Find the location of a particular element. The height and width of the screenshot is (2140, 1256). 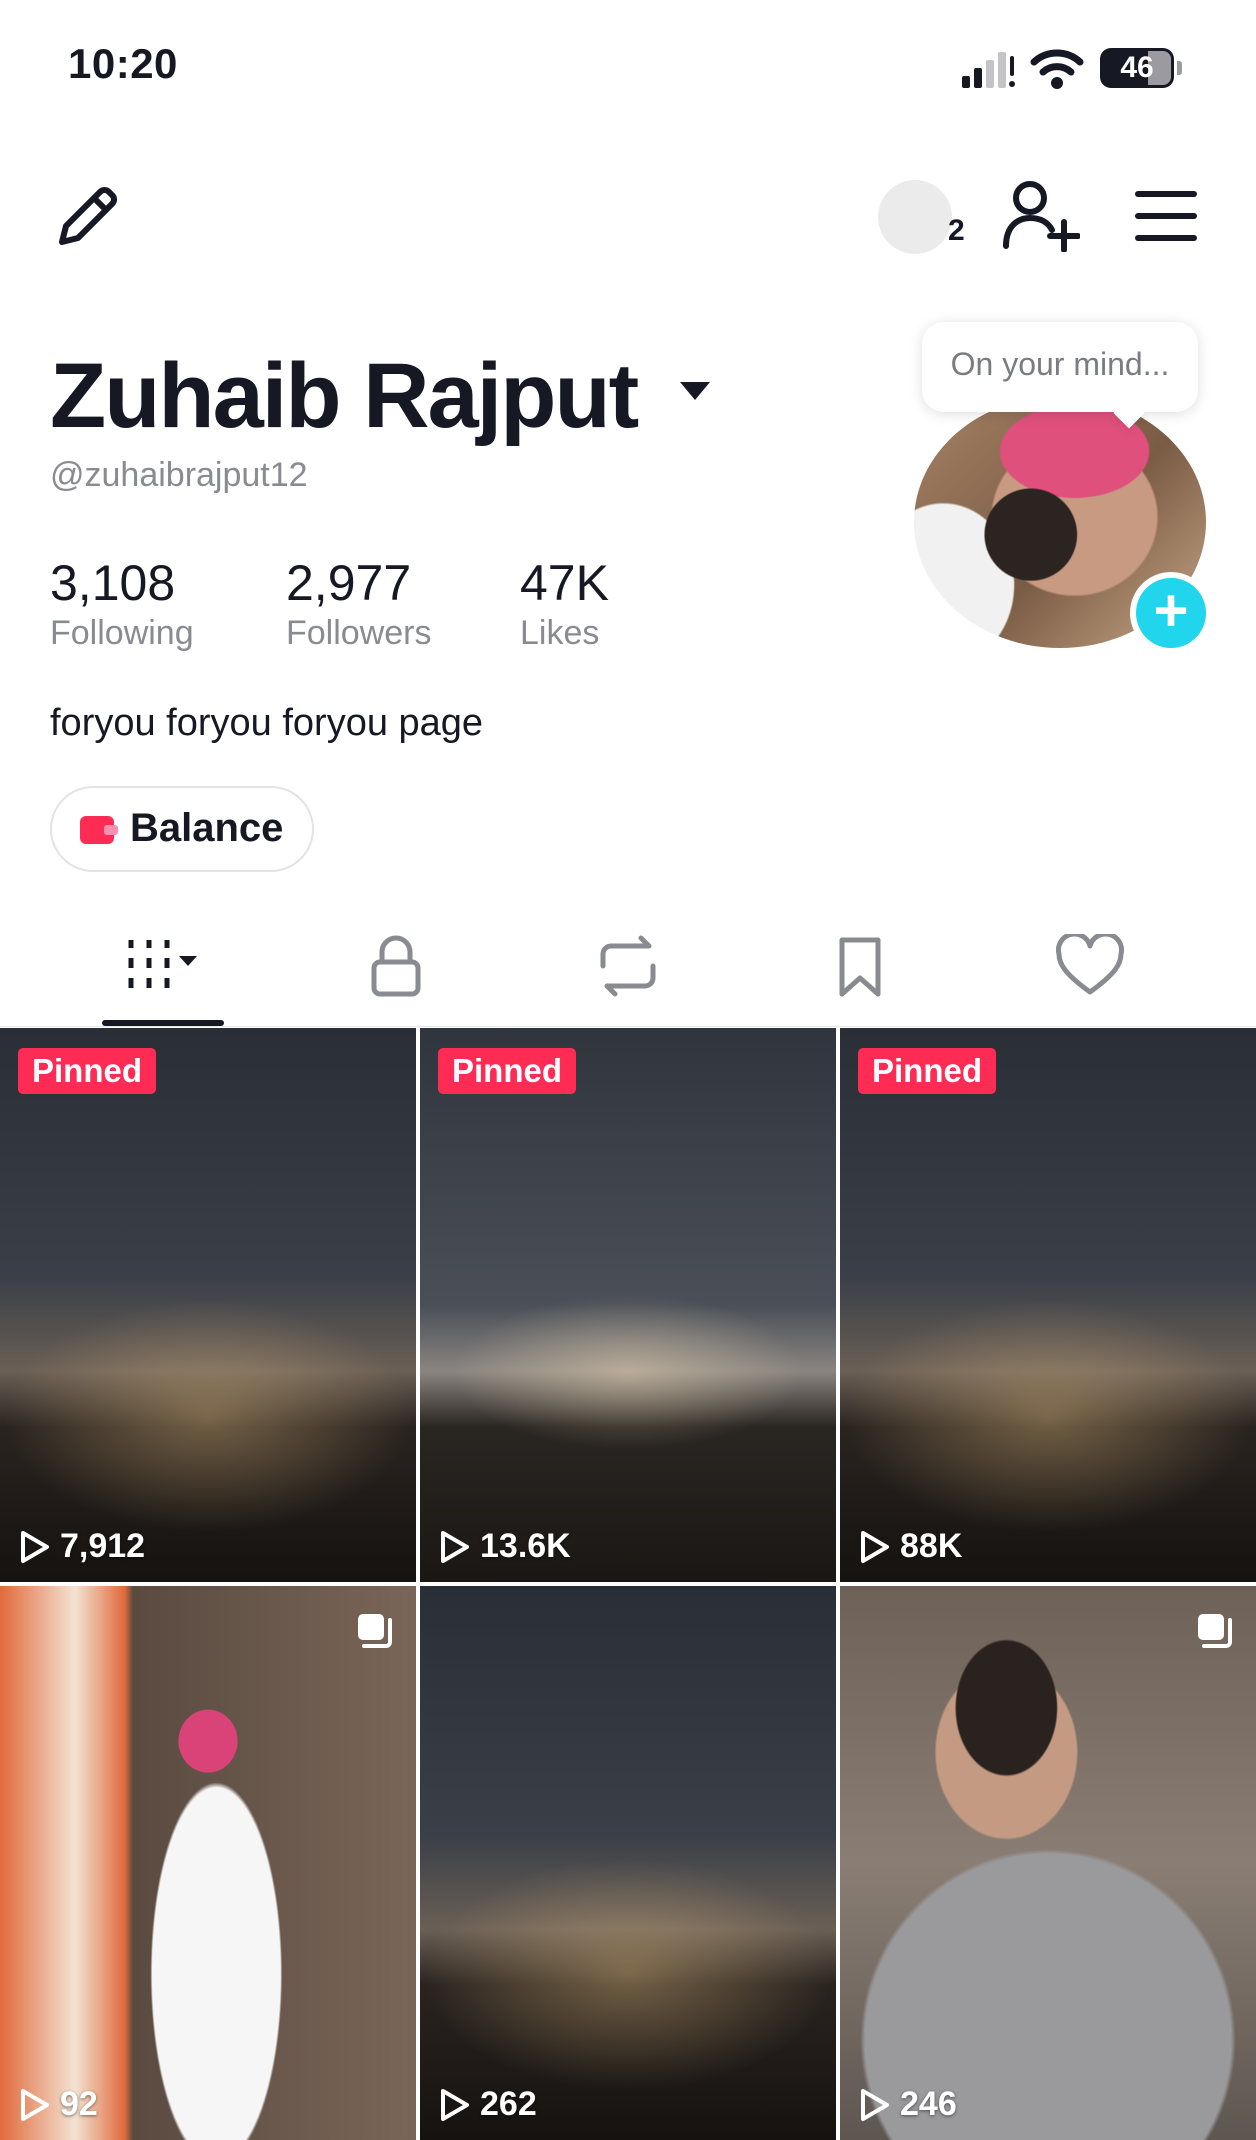

tab-liked is located at coordinates (1090, 975).